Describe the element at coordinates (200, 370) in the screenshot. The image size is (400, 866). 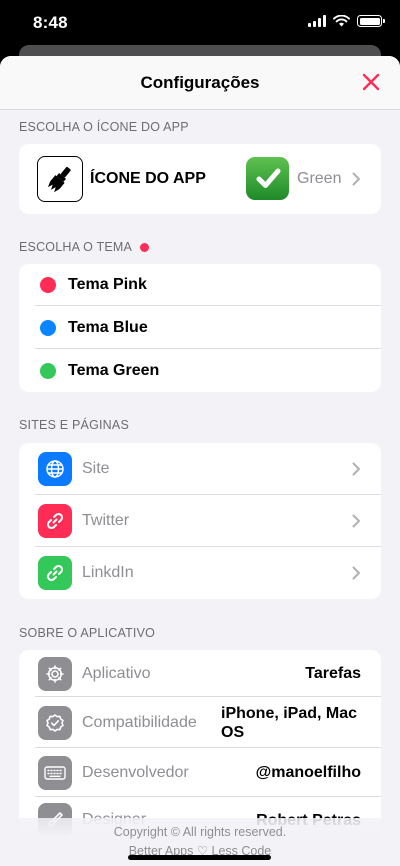
I see `theme-row-green: Tema Green` at that location.